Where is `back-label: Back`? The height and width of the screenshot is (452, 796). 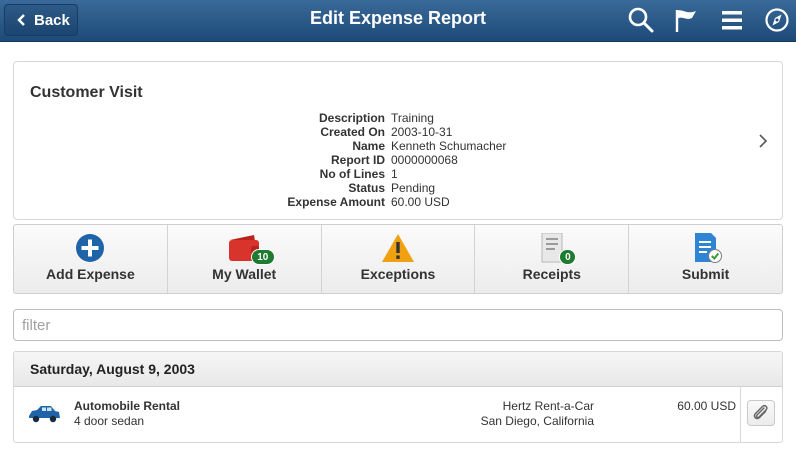 back-label: Back is located at coordinates (52, 20).